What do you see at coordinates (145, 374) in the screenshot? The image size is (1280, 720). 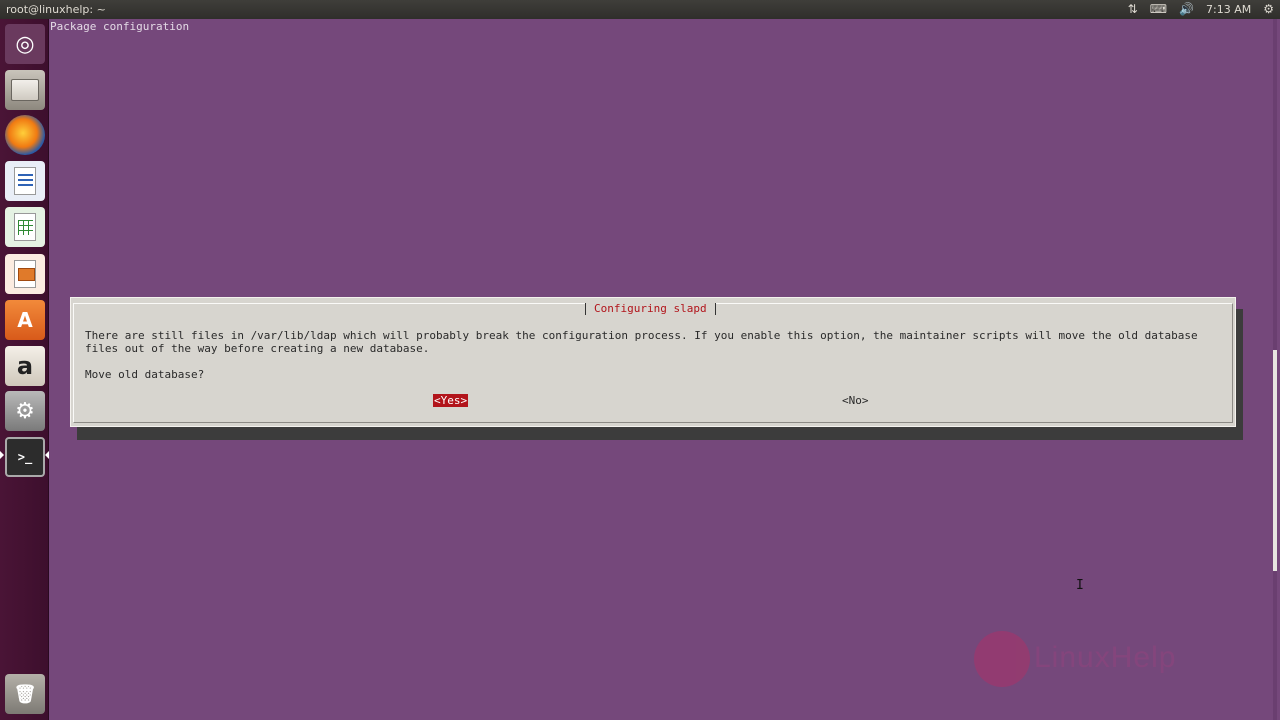 I see `dialog-question: Move old database?` at bounding box center [145, 374].